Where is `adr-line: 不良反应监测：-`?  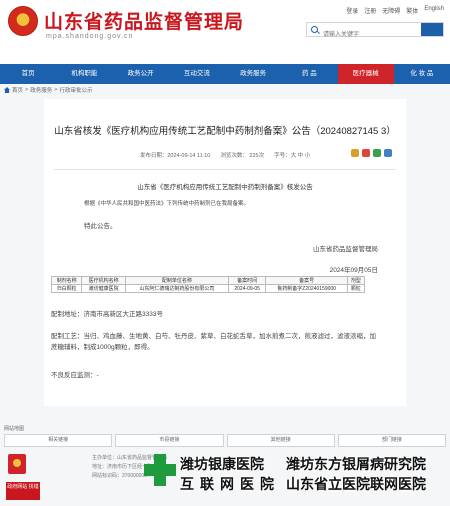 adr-line: 不良反应监测：- is located at coordinates (75, 375).